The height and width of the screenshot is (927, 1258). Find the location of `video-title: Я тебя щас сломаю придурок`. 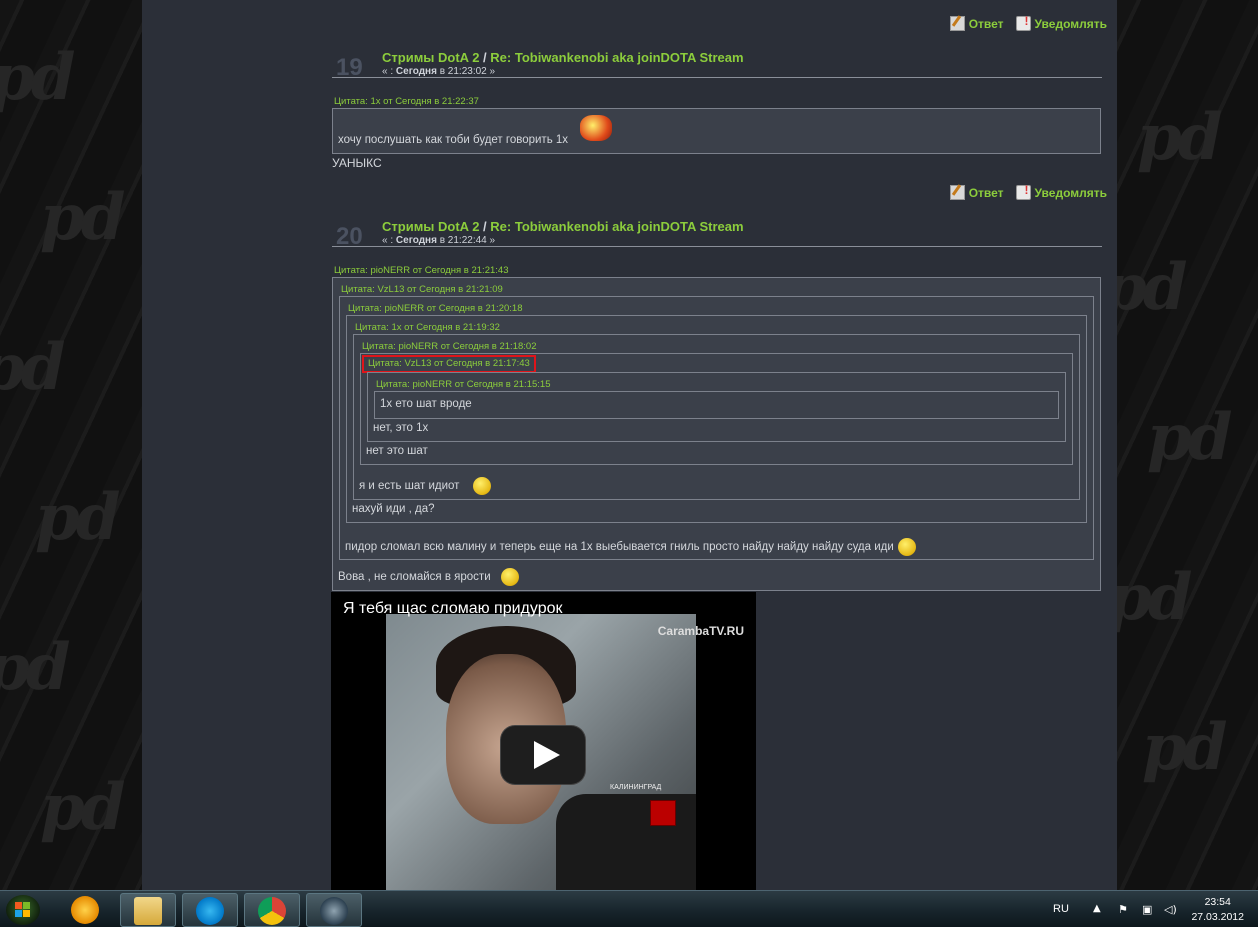

video-title: Я тебя щас сломаю придурок is located at coordinates (453, 609).